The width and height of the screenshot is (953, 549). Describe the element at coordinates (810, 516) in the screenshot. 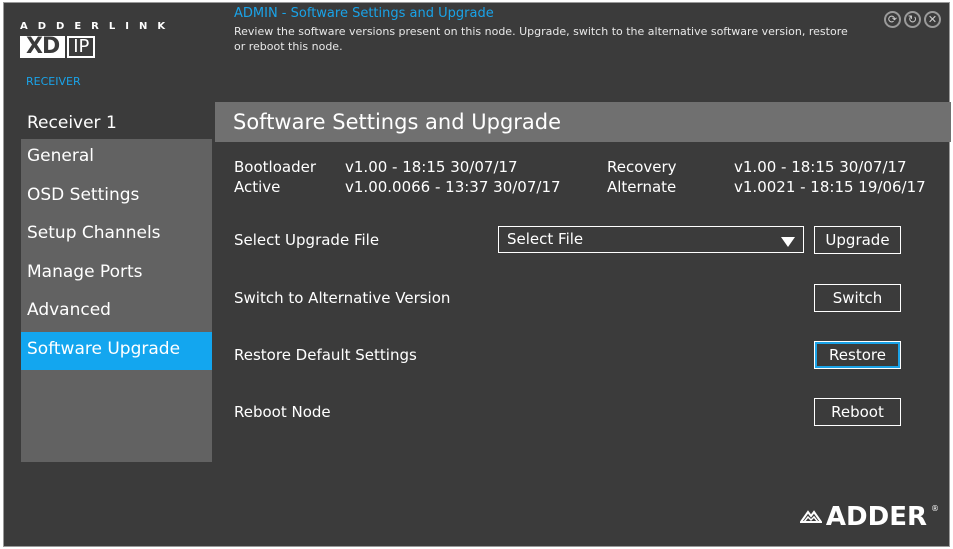

I see `adder-mark-icon` at that location.